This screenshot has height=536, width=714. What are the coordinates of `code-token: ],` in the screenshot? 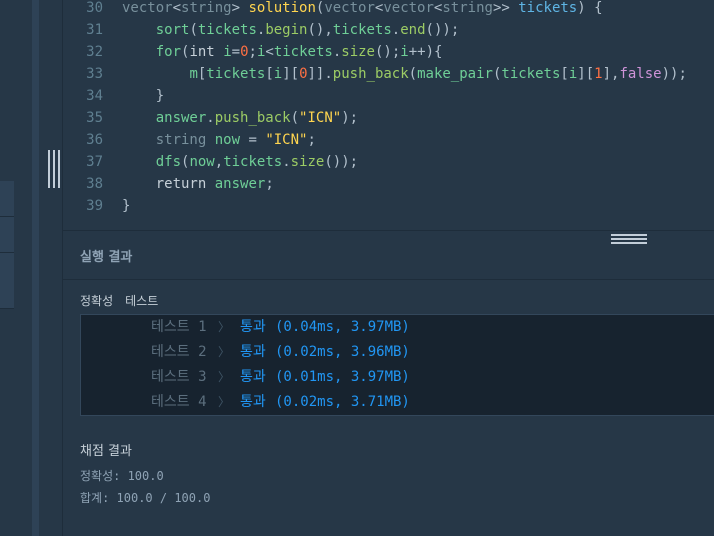 It's located at (611, 74).